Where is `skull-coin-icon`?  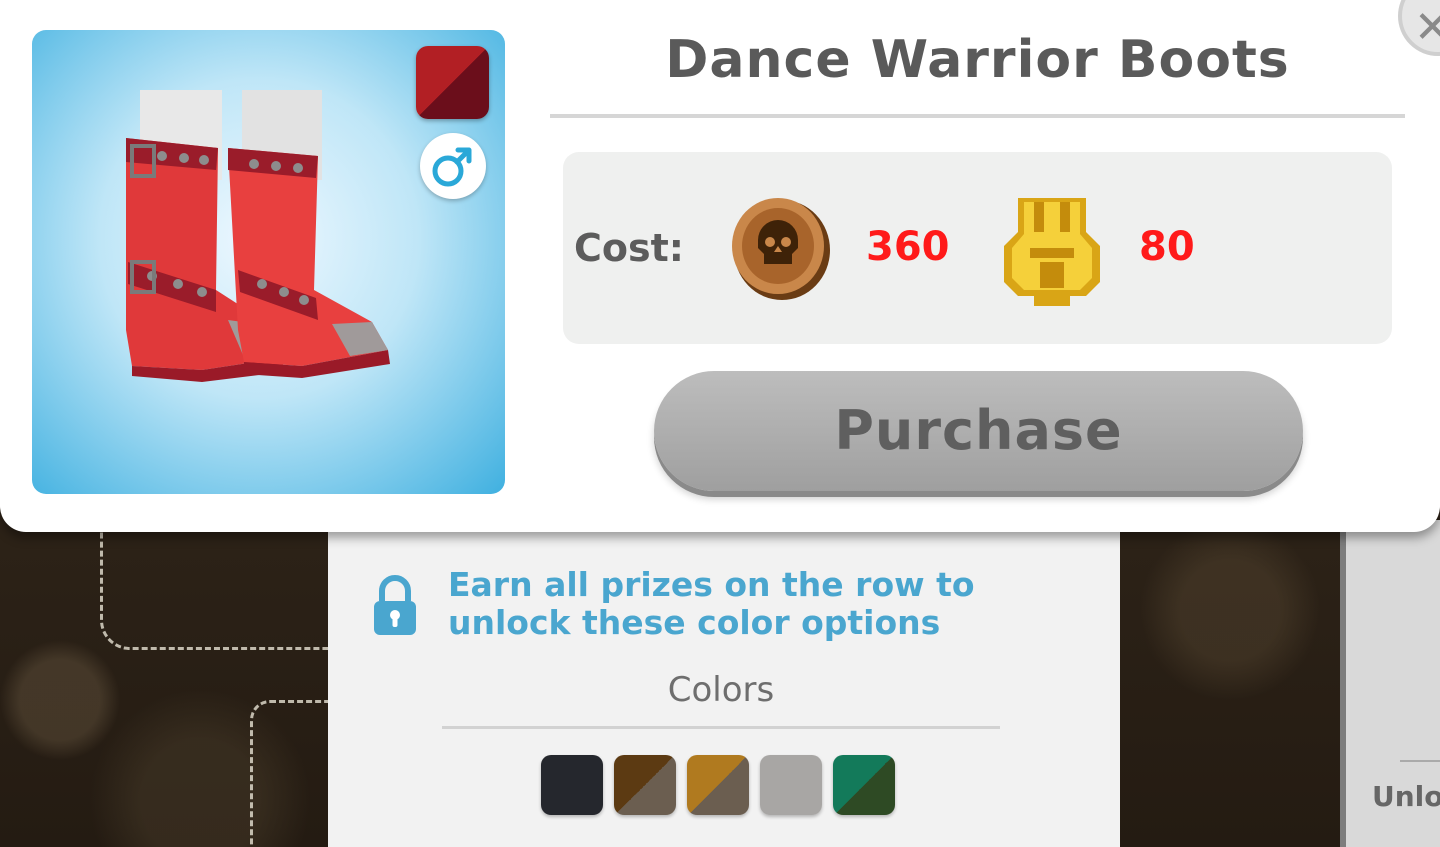 skull-coin-icon is located at coordinates (781, 249).